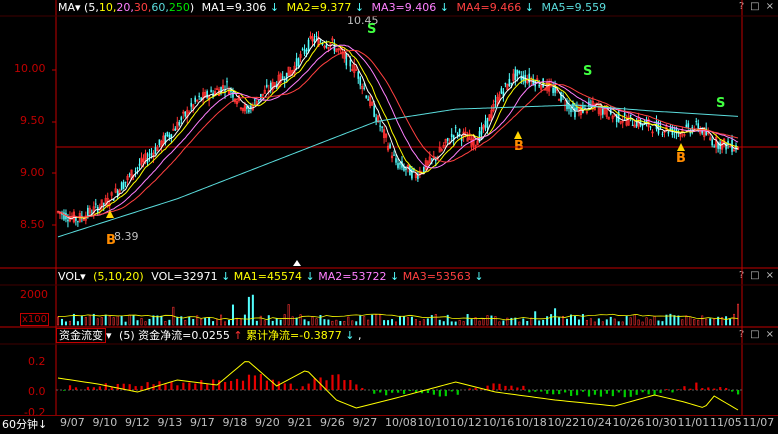  I want to click on time-axis-label: 9/20, so click(267, 422).